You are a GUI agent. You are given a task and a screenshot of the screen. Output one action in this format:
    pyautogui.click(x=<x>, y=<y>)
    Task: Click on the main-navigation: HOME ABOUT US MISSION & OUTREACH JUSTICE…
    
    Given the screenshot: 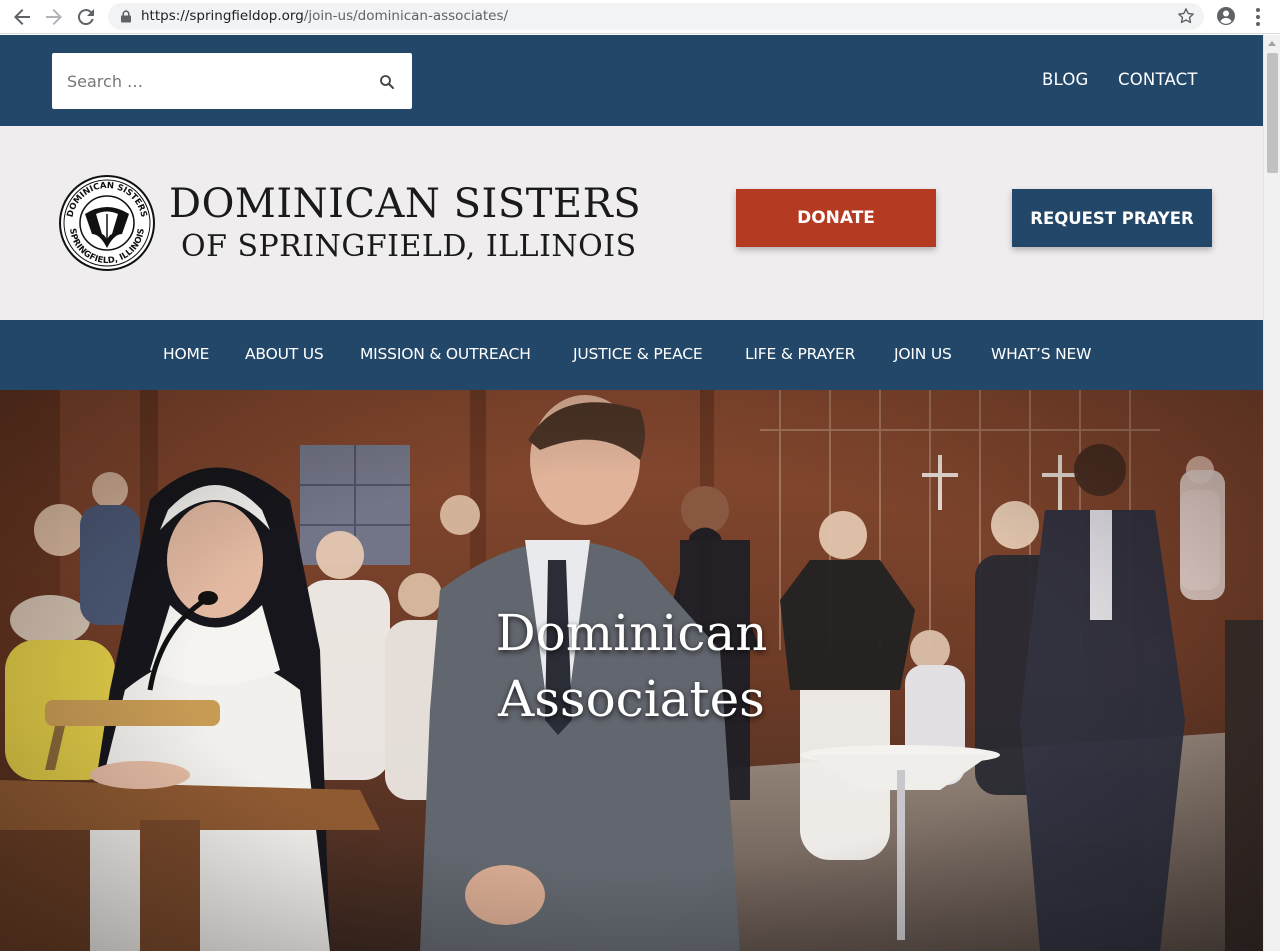 What is the action you would take?
    pyautogui.click(x=631, y=355)
    